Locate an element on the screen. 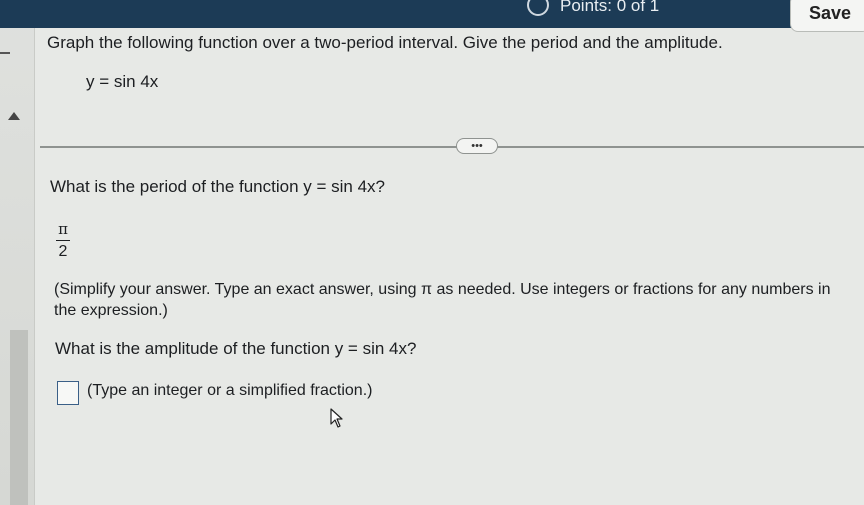 This screenshot has height=505, width=864. points-text: Points: 0 of 1 is located at coordinates (610, 7).